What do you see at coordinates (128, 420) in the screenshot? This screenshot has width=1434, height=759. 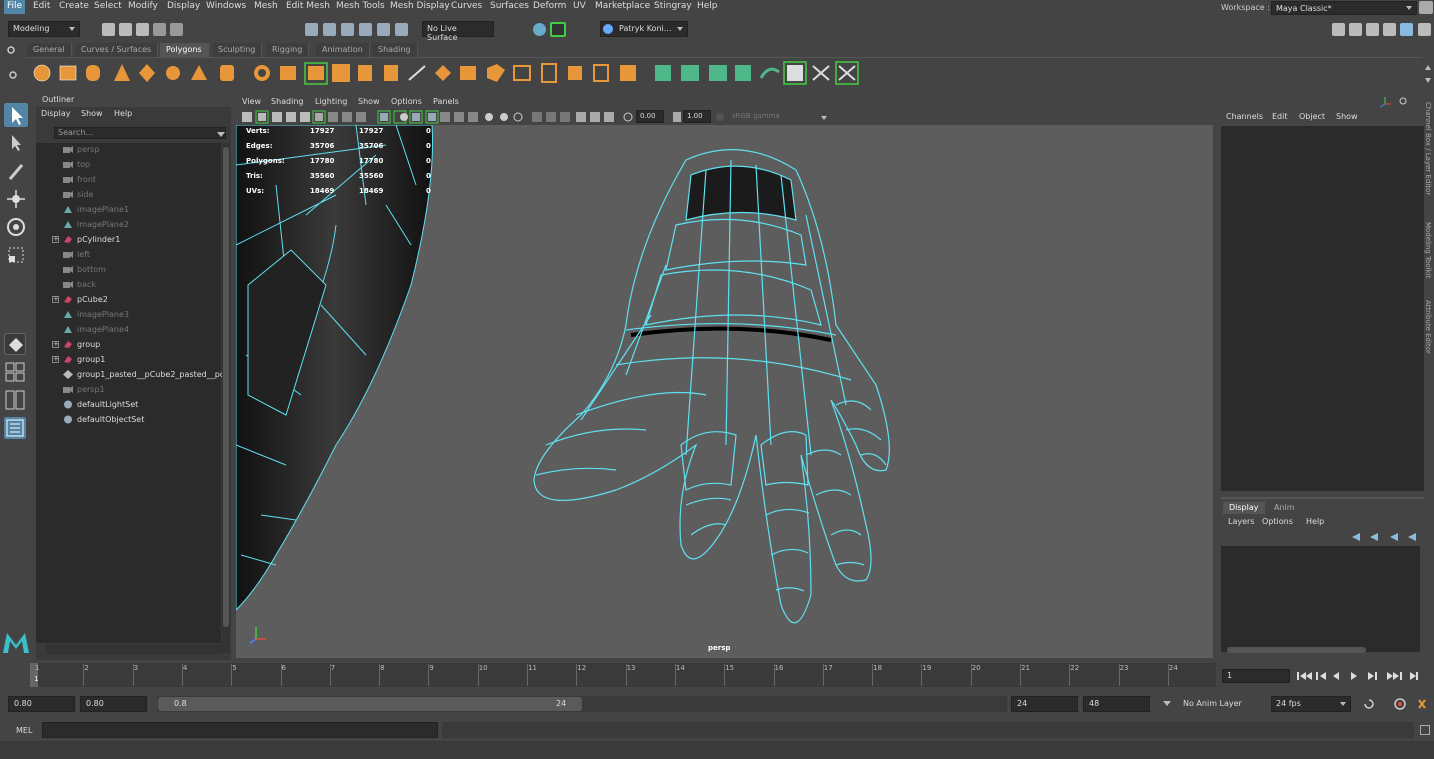 I see `outliner-item: defaultObjectSet` at bounding box center [128, 420].